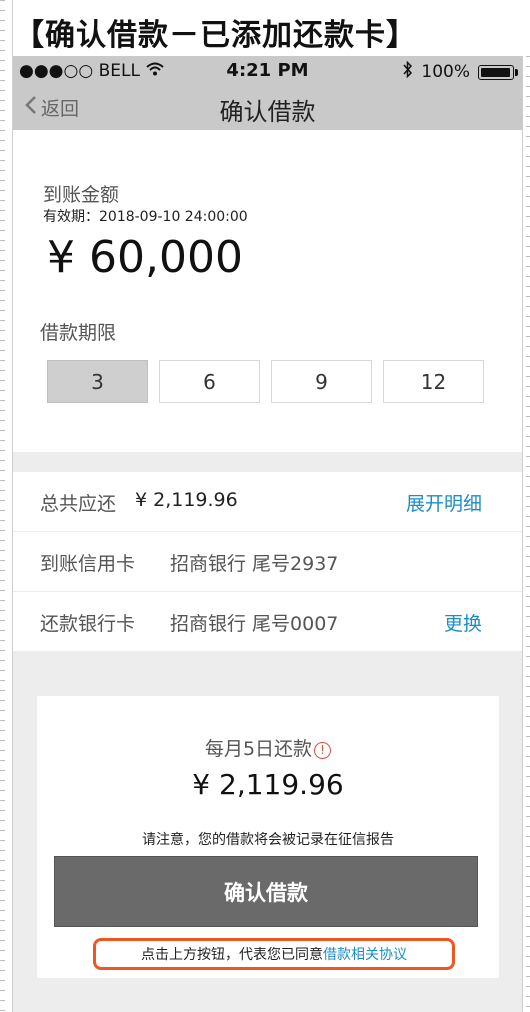 The image size is (530, 1012). What do you see at coordinates (498, 72) in the screenshot?
I see `battery-icon` at bounding box center [498, 72].